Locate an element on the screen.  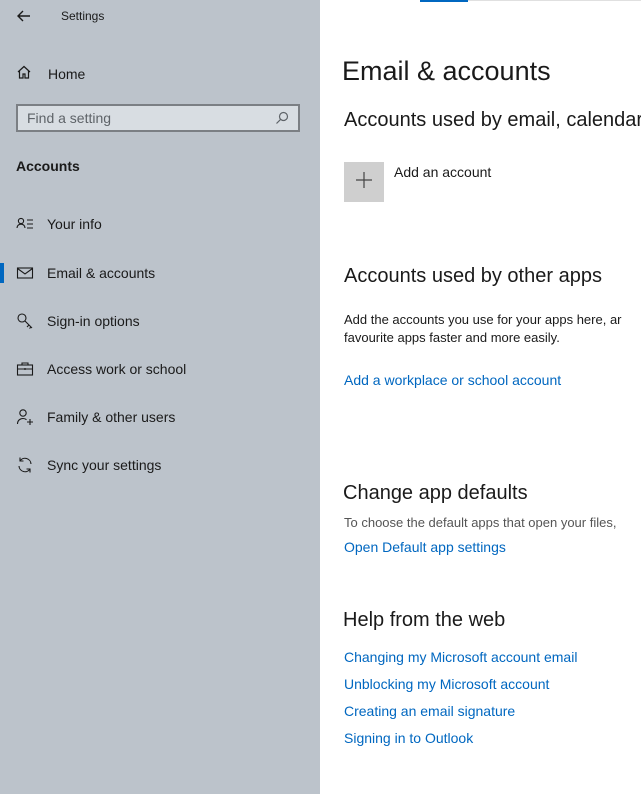
other-apps-description-line2: favourite apps faster and more easily. is located at coordinates (452, 337).